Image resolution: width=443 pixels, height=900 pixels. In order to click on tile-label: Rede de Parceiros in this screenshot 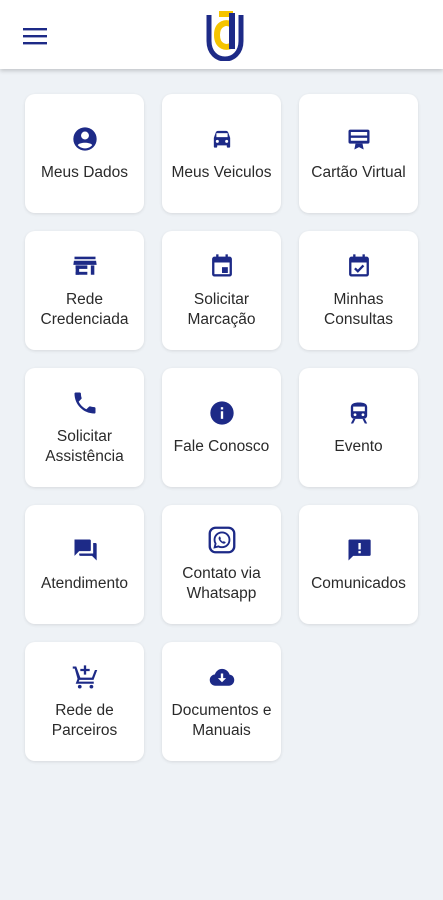, I will do `click(84, 720)`.